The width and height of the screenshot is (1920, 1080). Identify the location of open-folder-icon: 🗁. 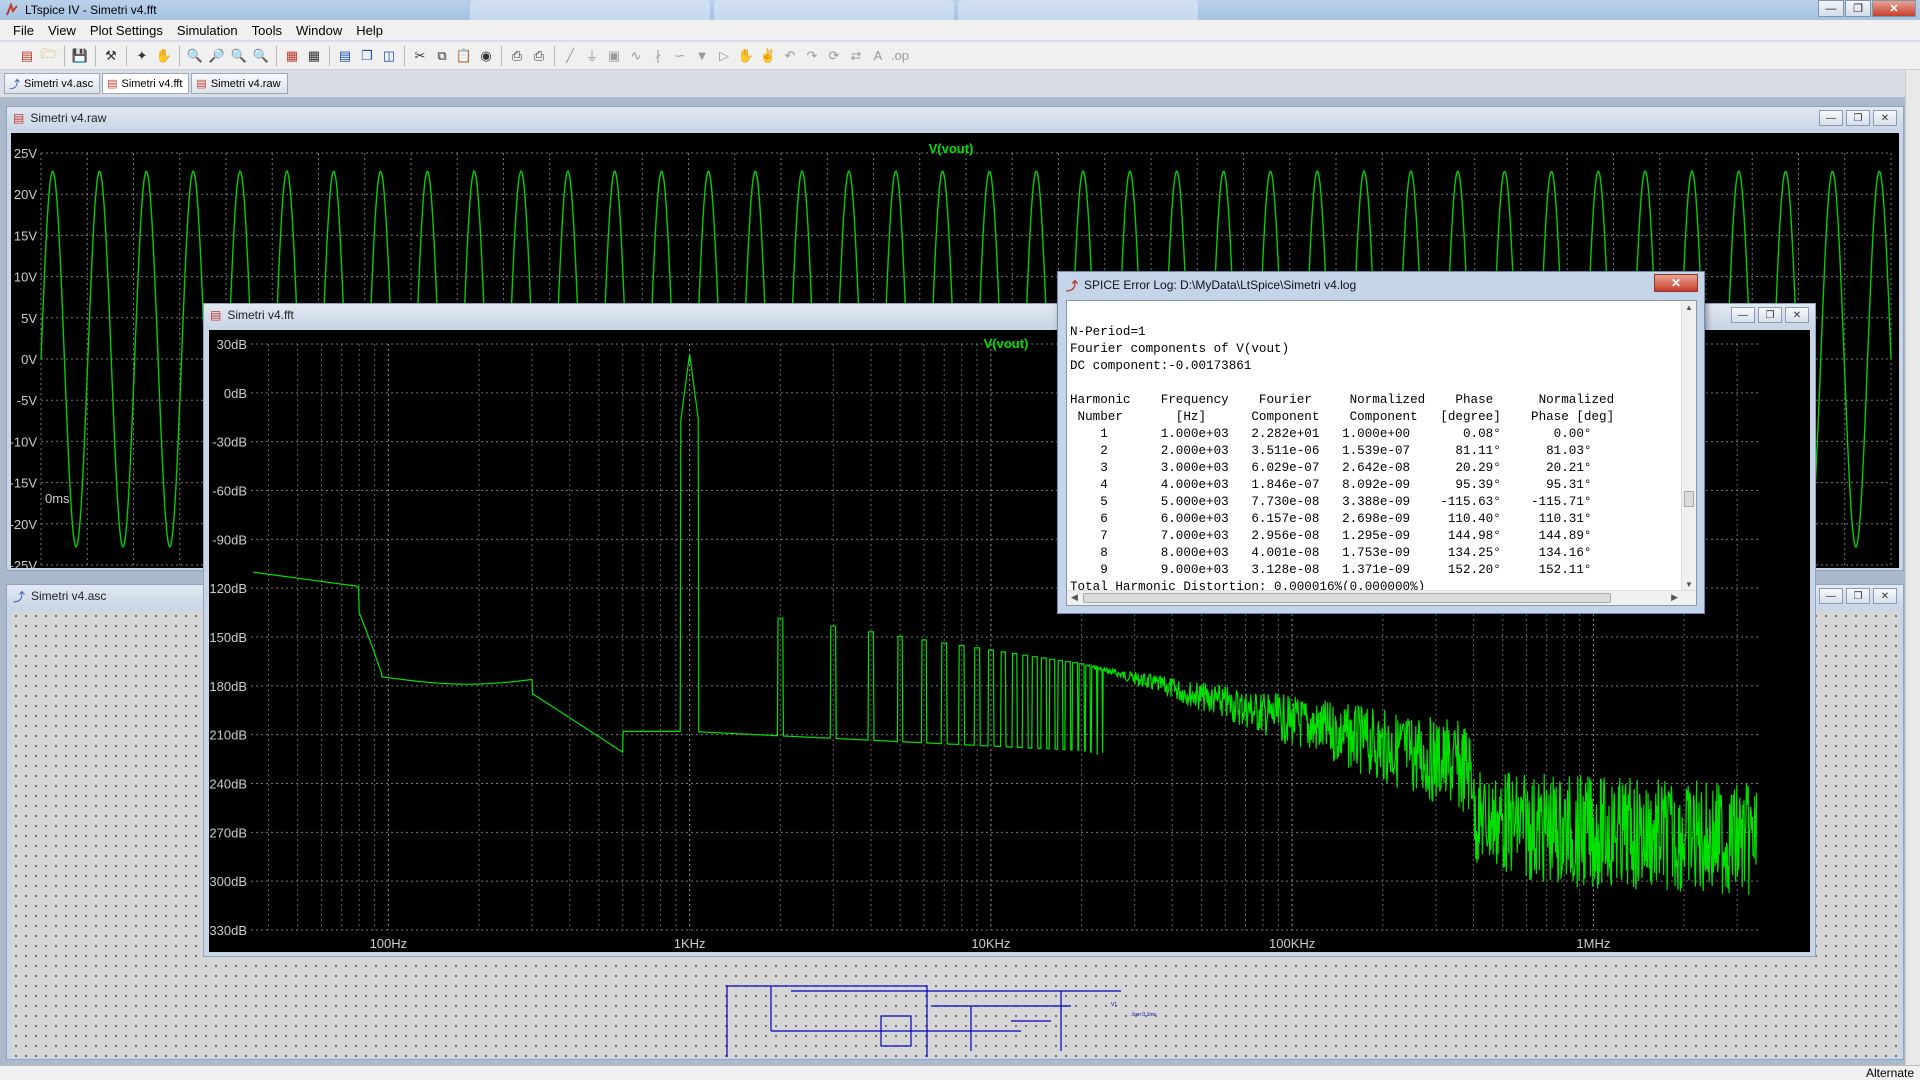
(49, 56).